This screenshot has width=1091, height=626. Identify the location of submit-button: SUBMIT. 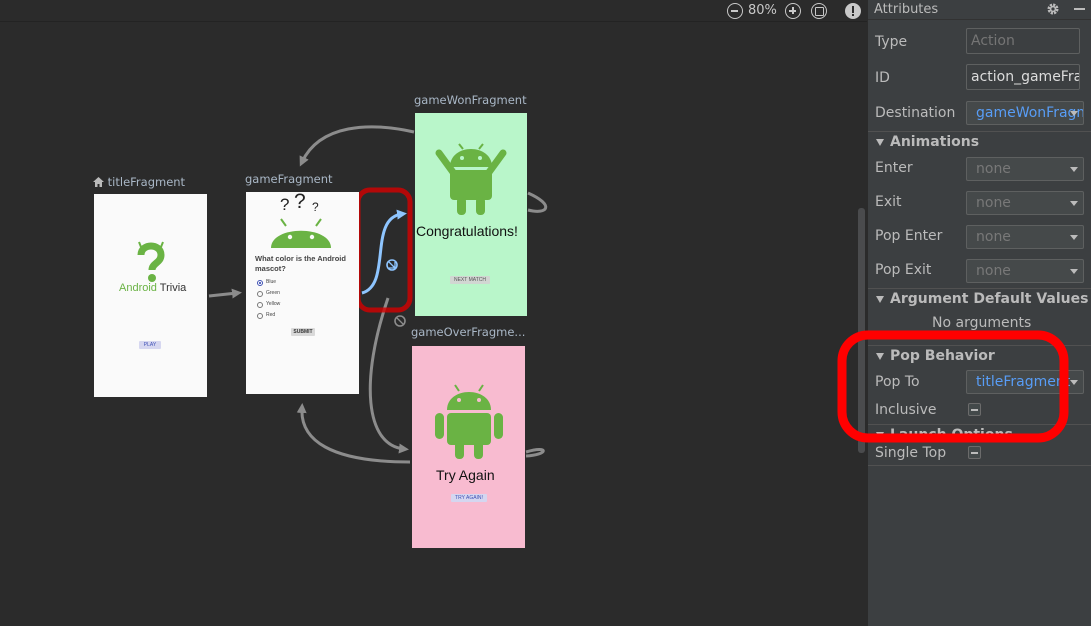
(303, 332).